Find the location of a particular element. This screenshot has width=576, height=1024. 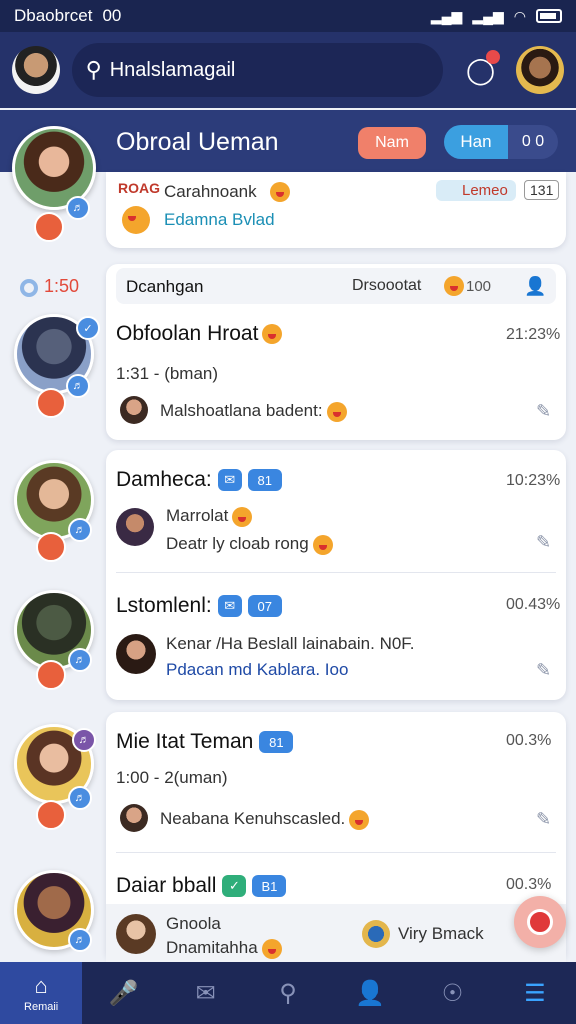

pinned-count: 131 is located at coordinates (542, 190).